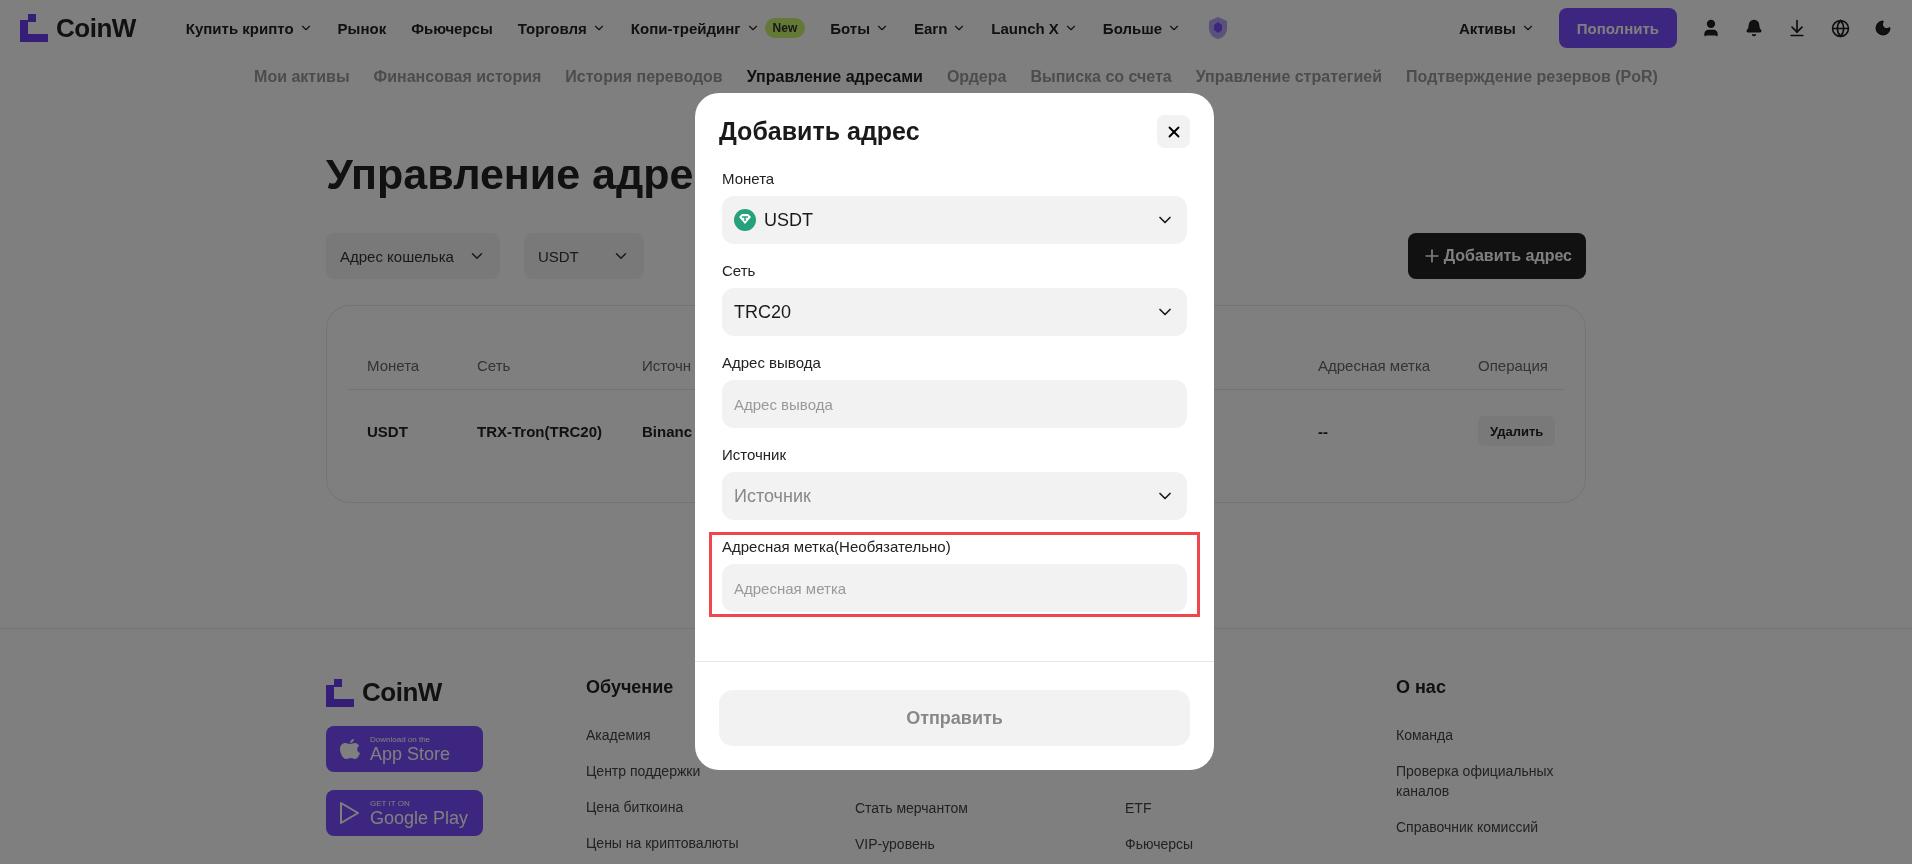 This screenshot has height=864, width=1912. I want to click on nav-link: Earn, so click(940, 28).